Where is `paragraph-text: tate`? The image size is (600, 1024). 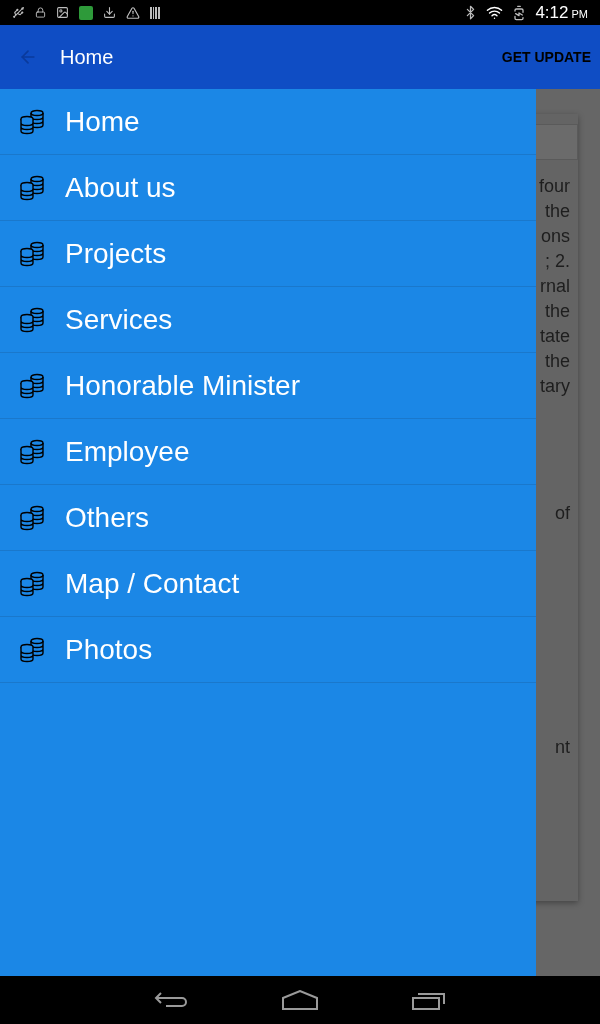 paragraph-text: tate is located at coordinates (554, 336).